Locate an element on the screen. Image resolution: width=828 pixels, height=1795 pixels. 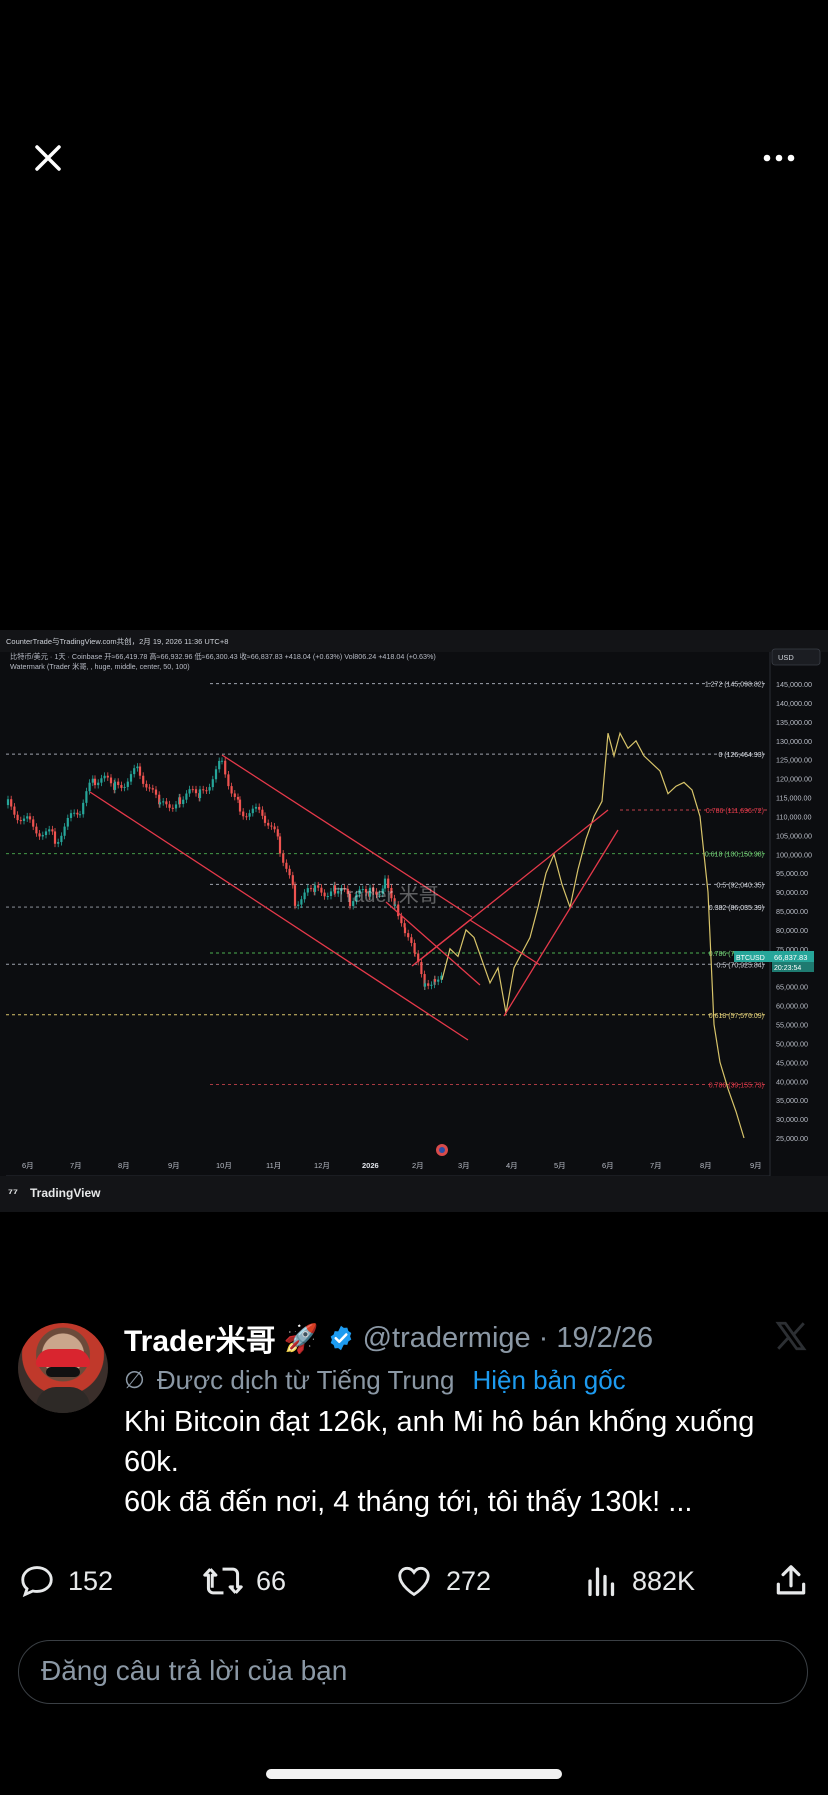
fib-level-label: 0.786 (39,155.73) is located at coordinates (736, 1085).